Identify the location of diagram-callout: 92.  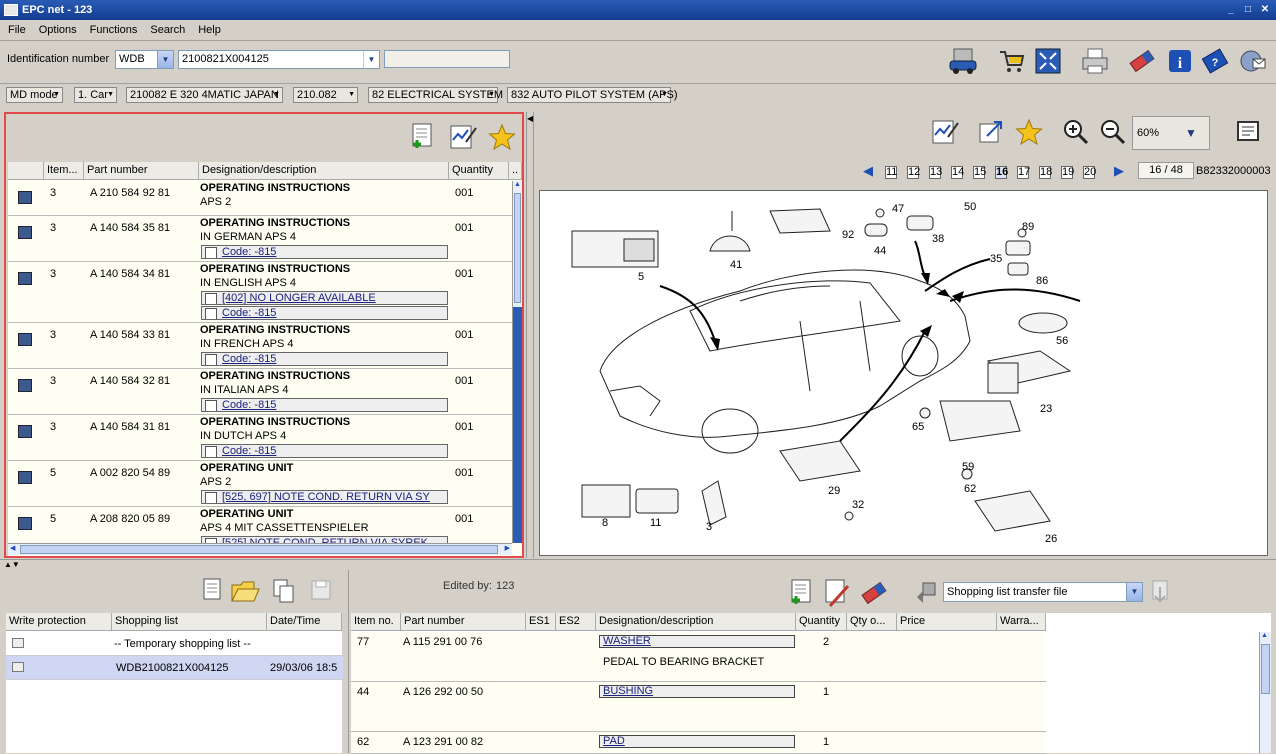
(848, 235).